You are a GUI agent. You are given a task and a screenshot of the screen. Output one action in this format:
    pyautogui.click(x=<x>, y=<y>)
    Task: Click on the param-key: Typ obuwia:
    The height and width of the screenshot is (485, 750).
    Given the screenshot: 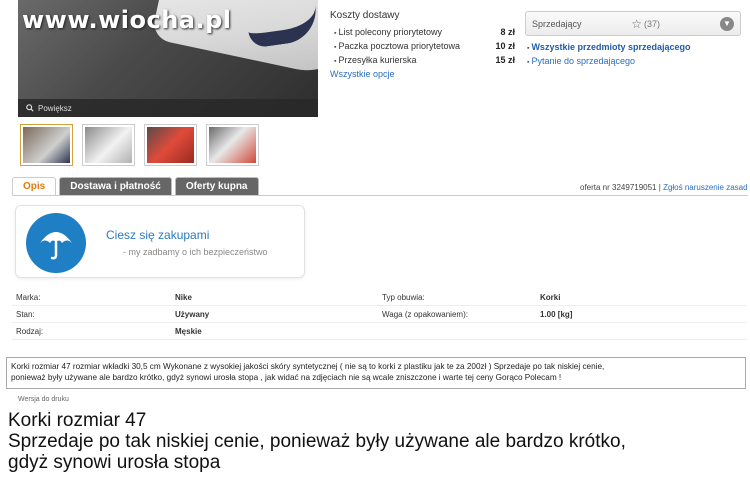 What is the action you would take?
    pyautogui.click(x=403, y=297)
    